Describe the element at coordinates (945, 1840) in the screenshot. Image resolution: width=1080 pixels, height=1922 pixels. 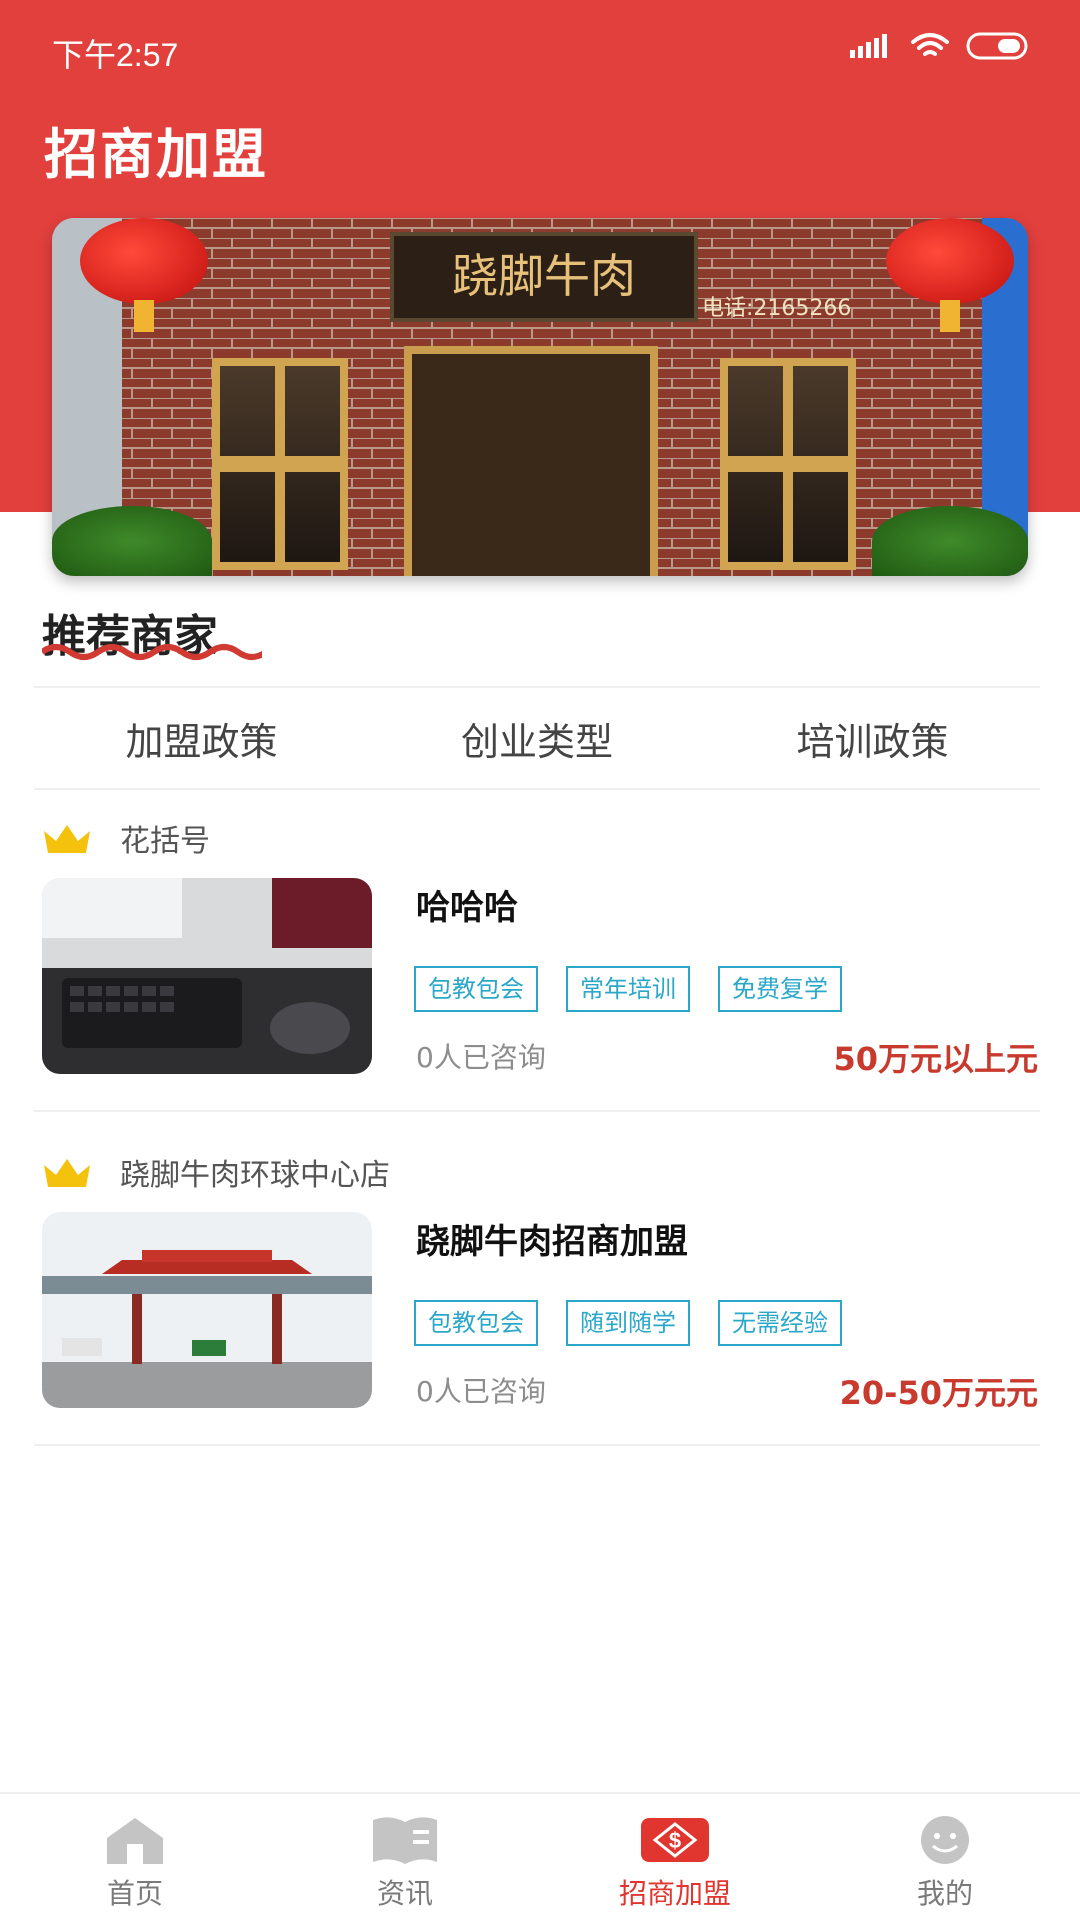
I see `smiley-icon` at that location.